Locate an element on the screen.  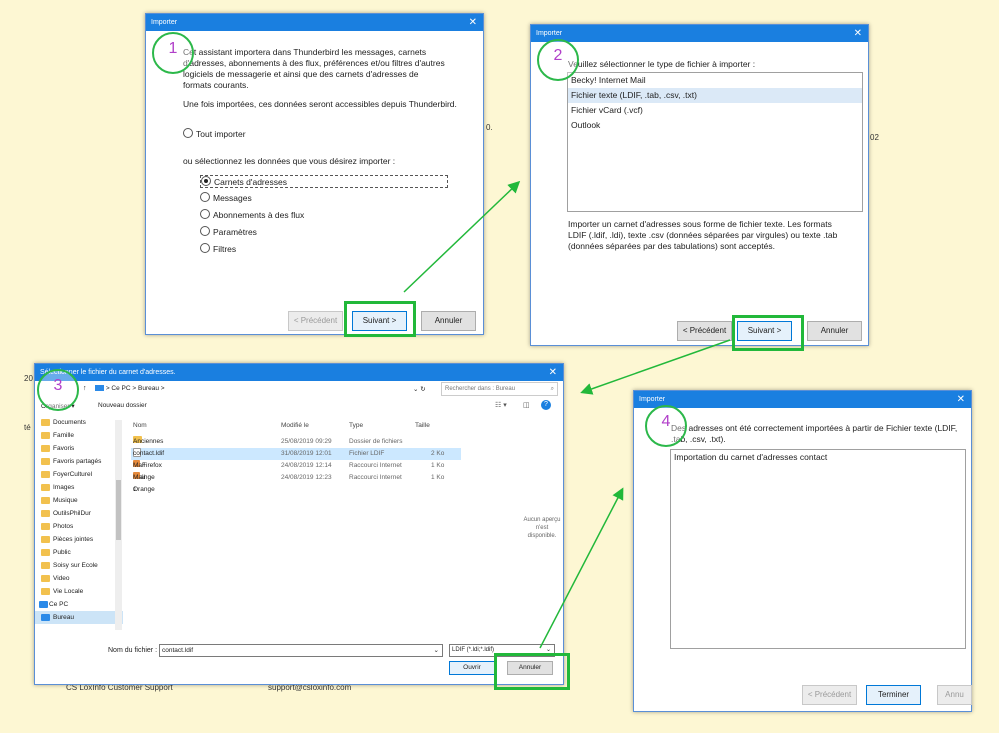
arrow-step1-to-step2 is located at coordinates (462, 236).